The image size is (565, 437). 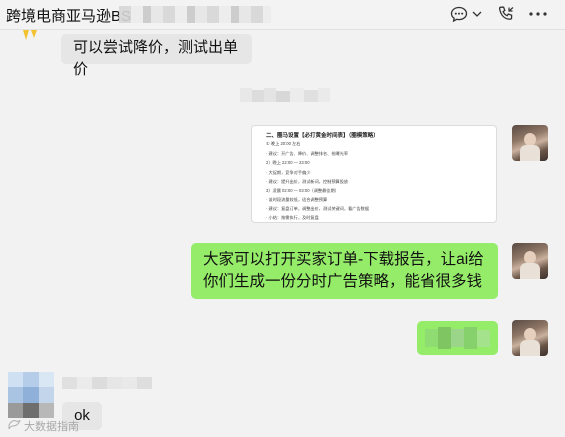 I want to click on message-bubble-left: 可以尝试降价，测试出单价, so click(x=156, y=56).